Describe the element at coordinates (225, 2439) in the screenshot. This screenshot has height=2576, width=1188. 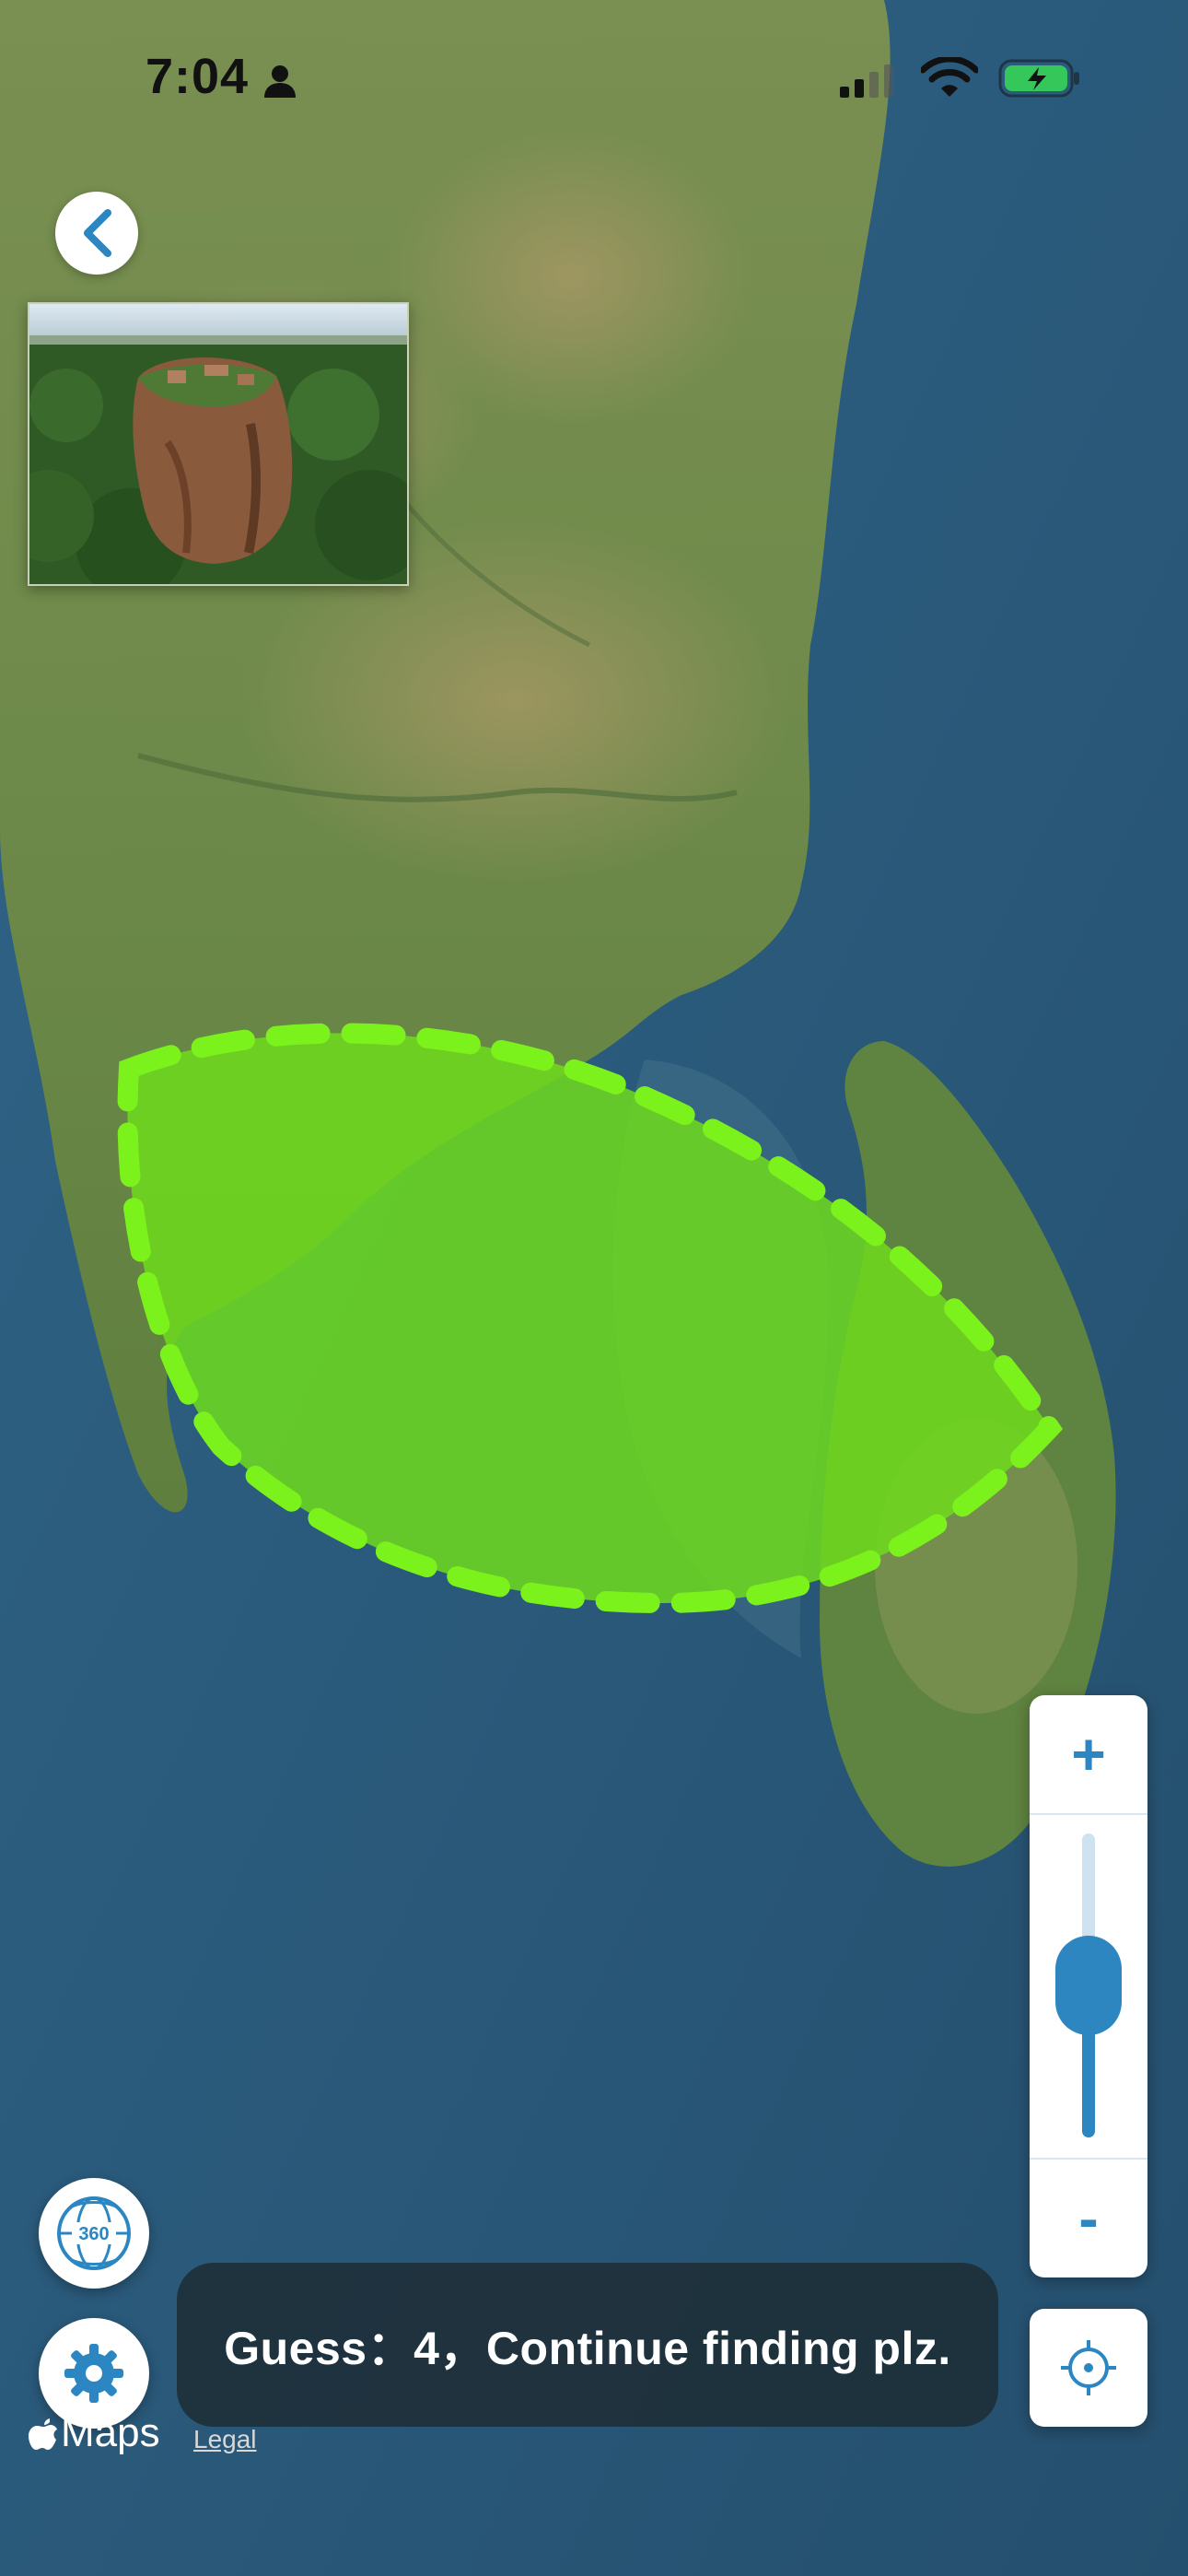
I see `legal-link: Legal` at that location.